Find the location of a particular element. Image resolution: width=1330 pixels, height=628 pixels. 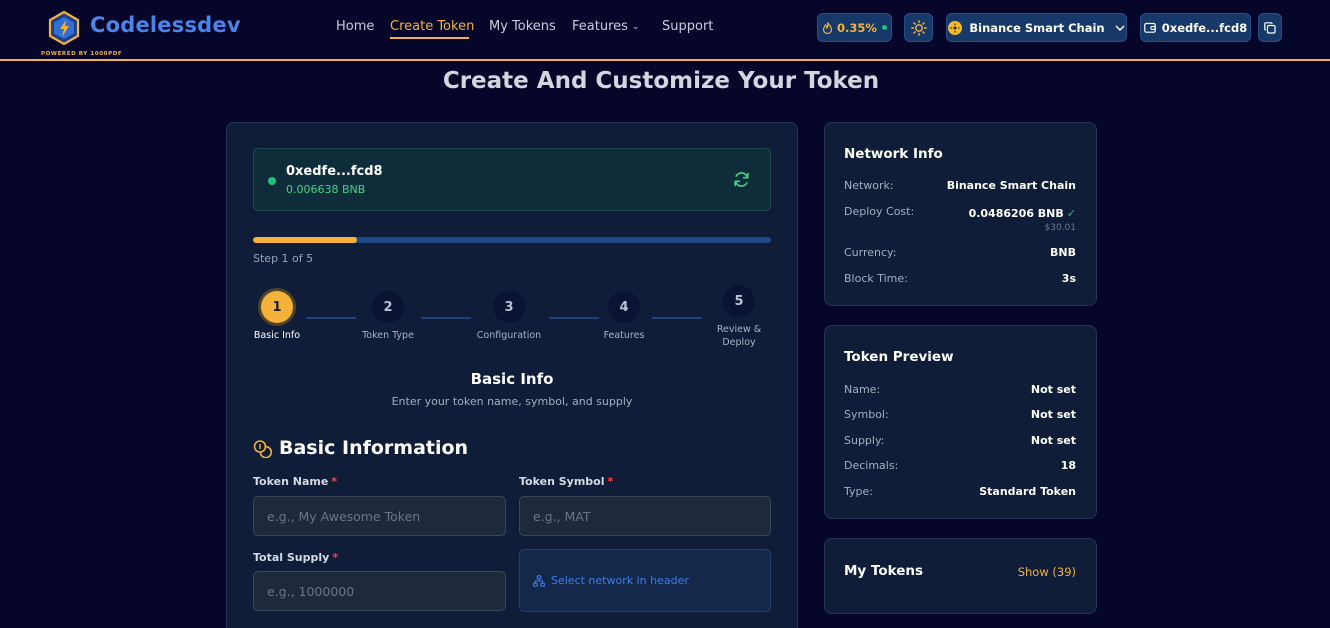

nav-create-token: Create Token is located at coordinates (432, 26).